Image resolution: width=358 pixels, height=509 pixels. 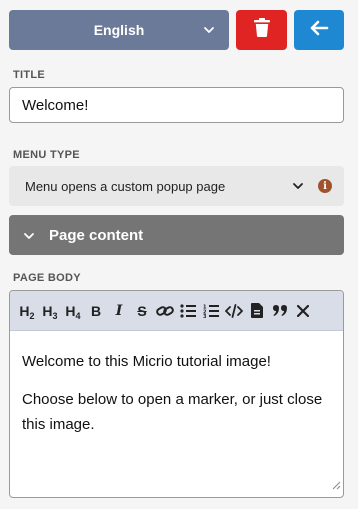 I want to click on strikethrough-label: S, so click(x=142, y=310).